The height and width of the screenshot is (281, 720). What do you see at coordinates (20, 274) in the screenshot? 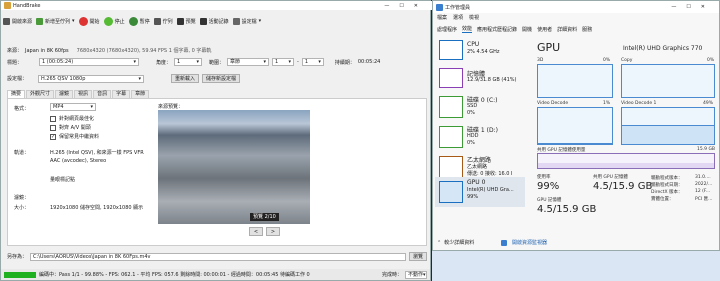
I see `progress-bar` at bounding box center [20, 274].